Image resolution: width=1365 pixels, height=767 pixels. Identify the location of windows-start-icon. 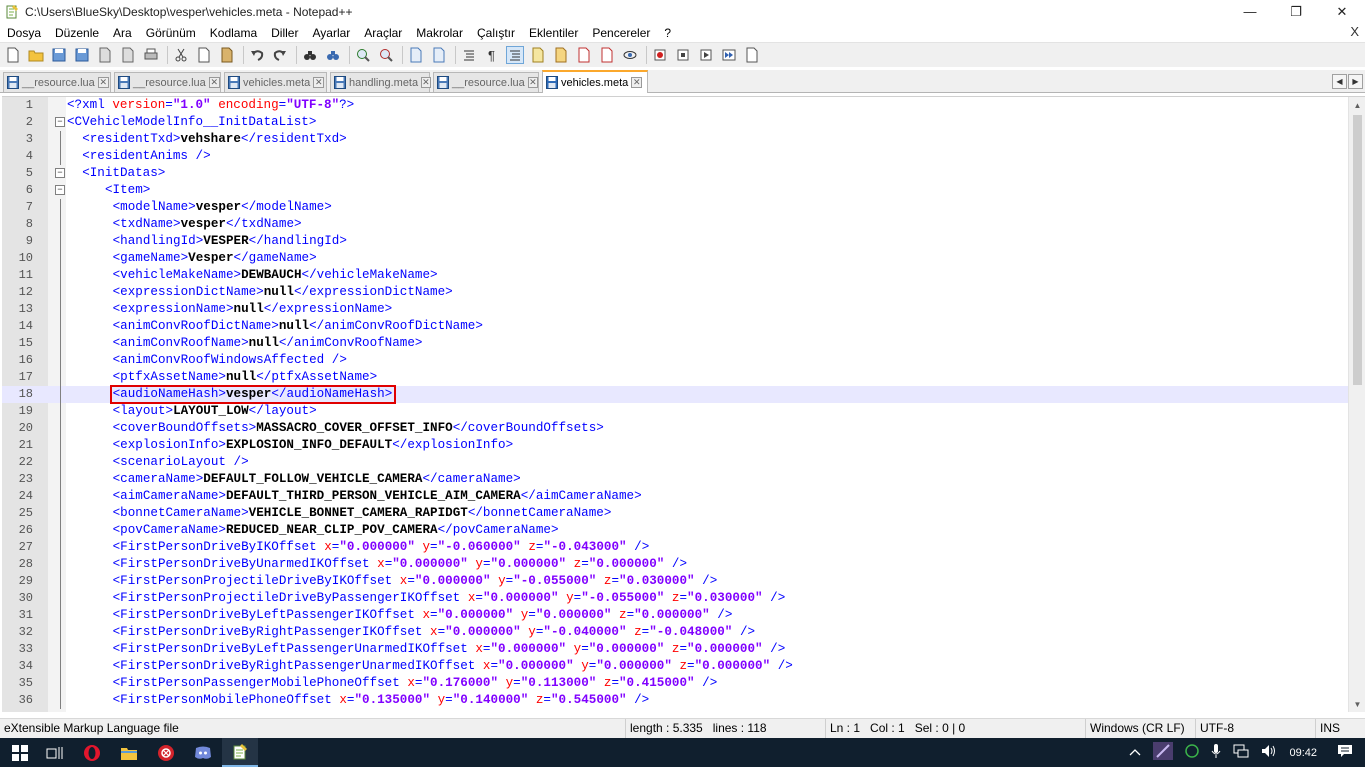
(20, 752).